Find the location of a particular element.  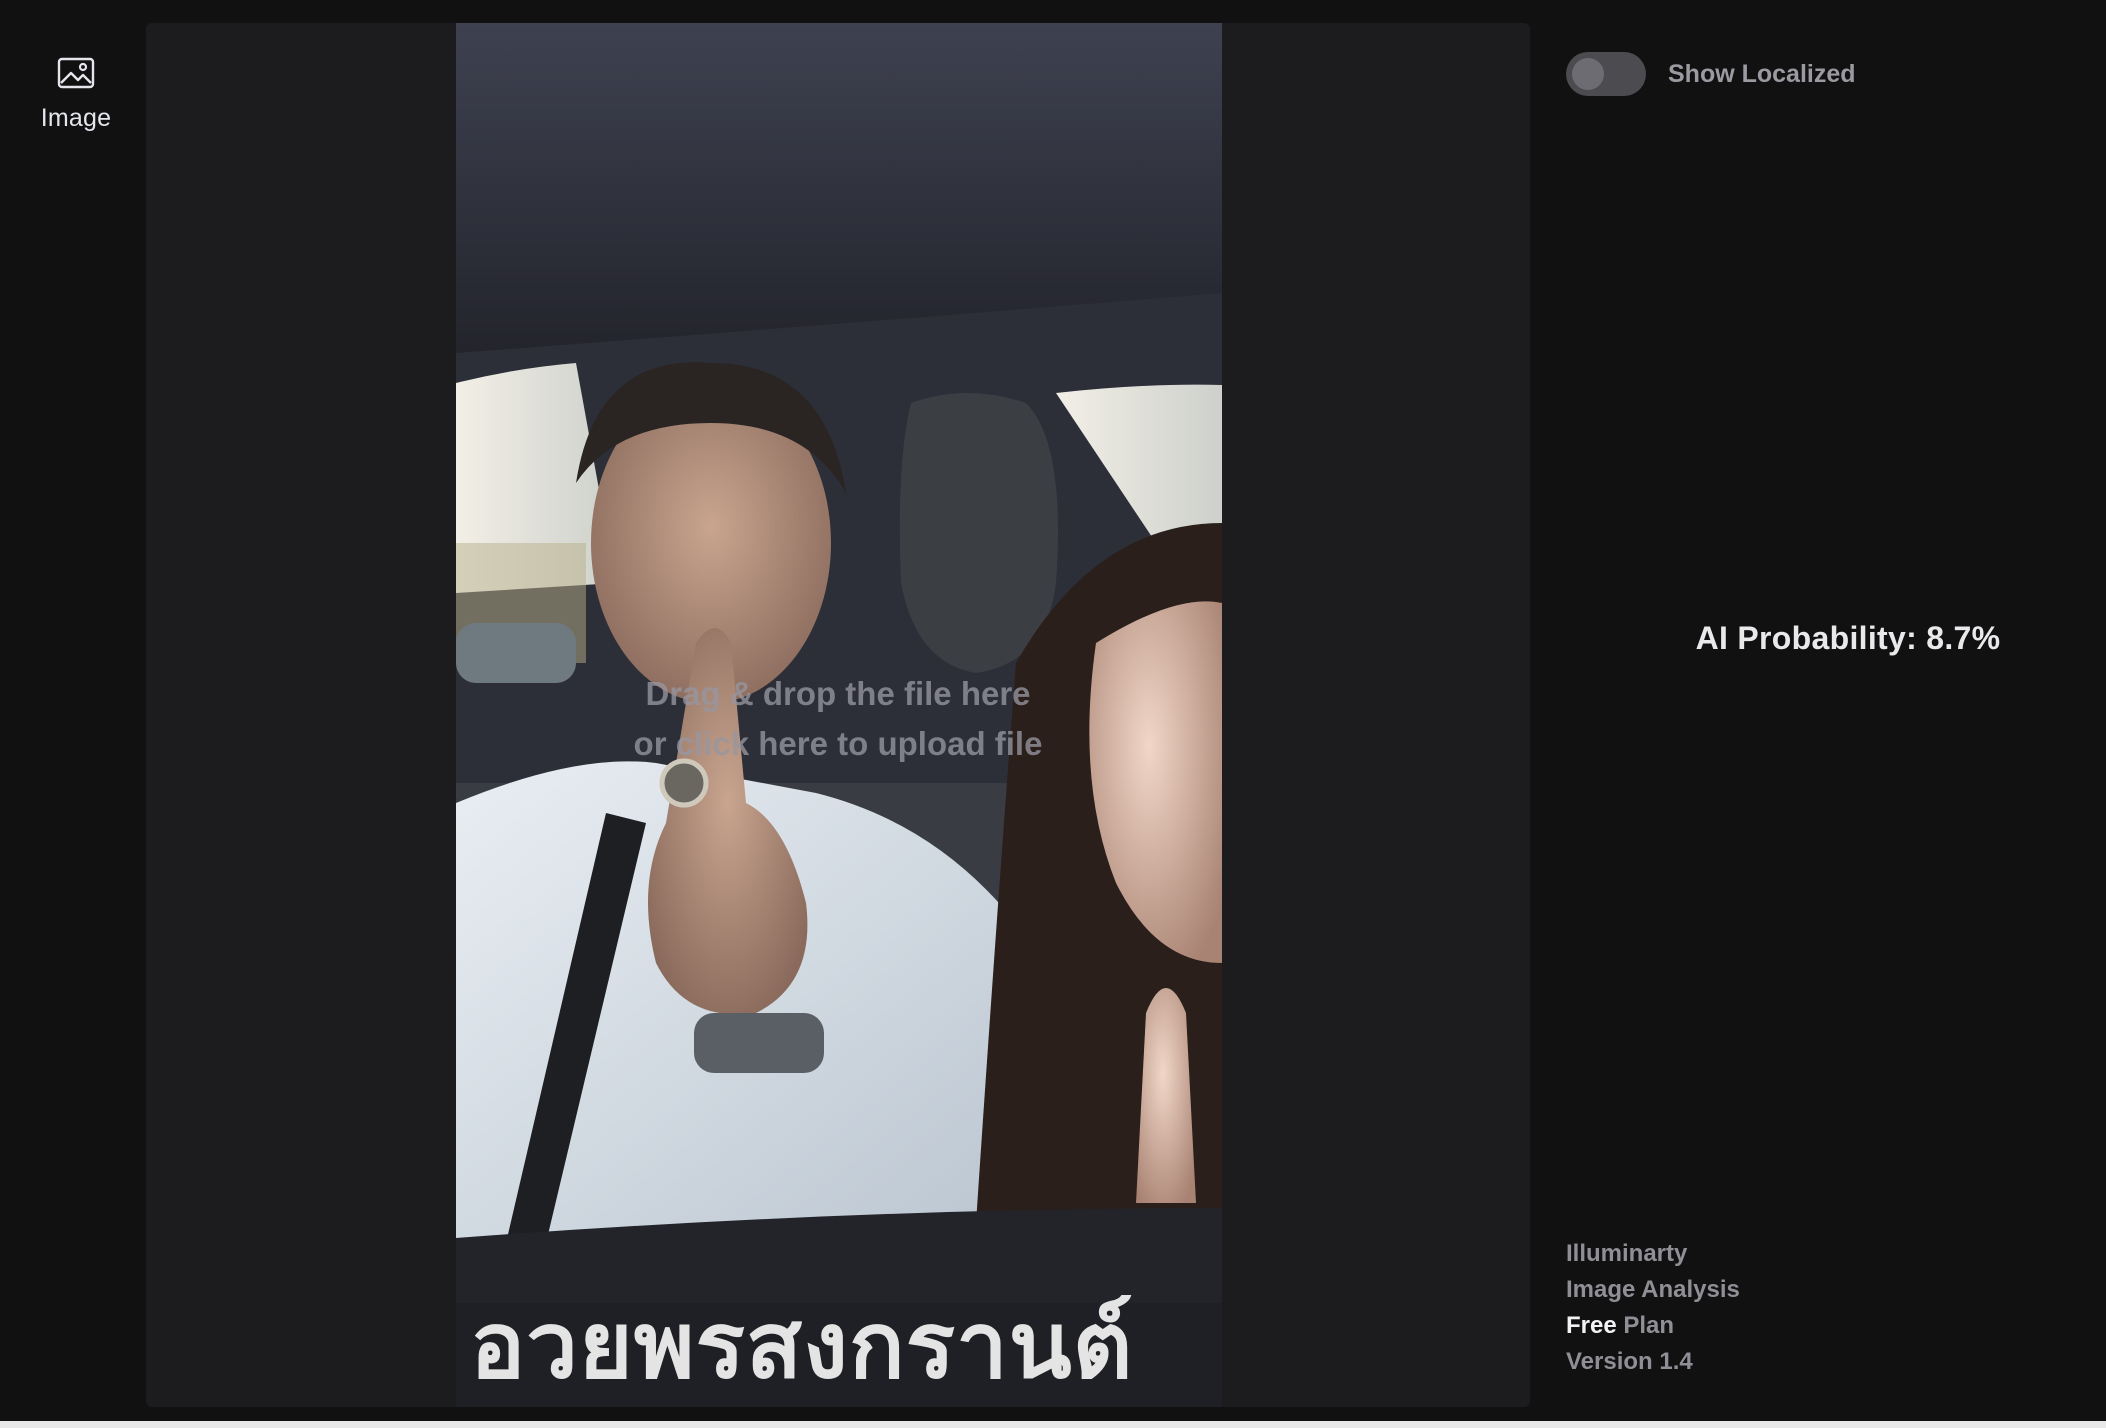

drop-hint-line-2: or click here to upload file is located at coordinates (838, 743).